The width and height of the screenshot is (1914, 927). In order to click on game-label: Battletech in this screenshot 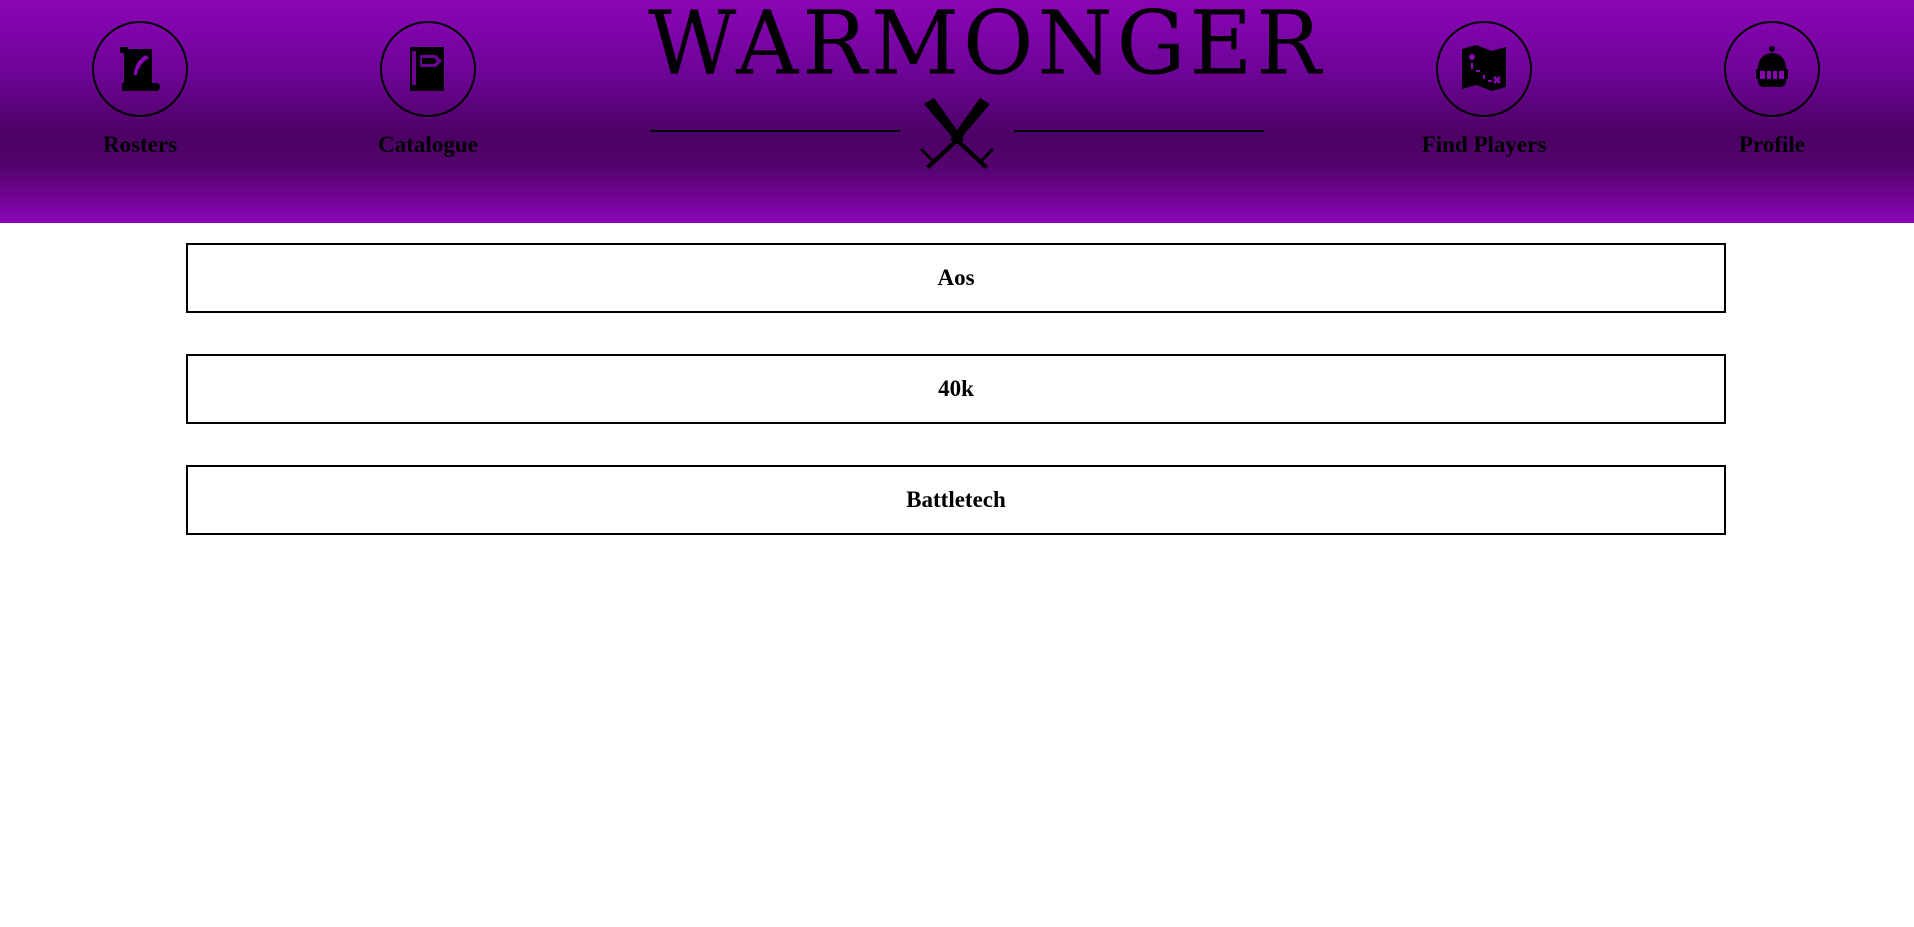, I will do `click(956, 500)`.